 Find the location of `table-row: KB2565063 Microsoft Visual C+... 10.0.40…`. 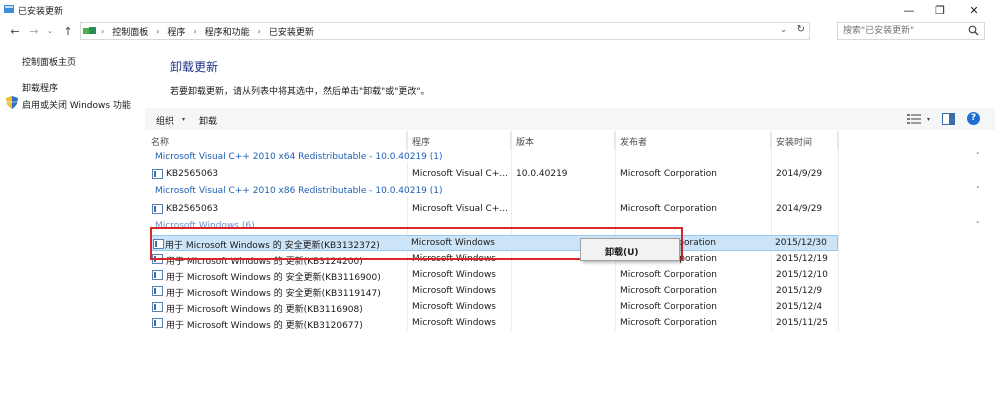

table-row: KB2565063 Microsoft Visual C+... 10.0.40… is located at coordinates (494, 174).